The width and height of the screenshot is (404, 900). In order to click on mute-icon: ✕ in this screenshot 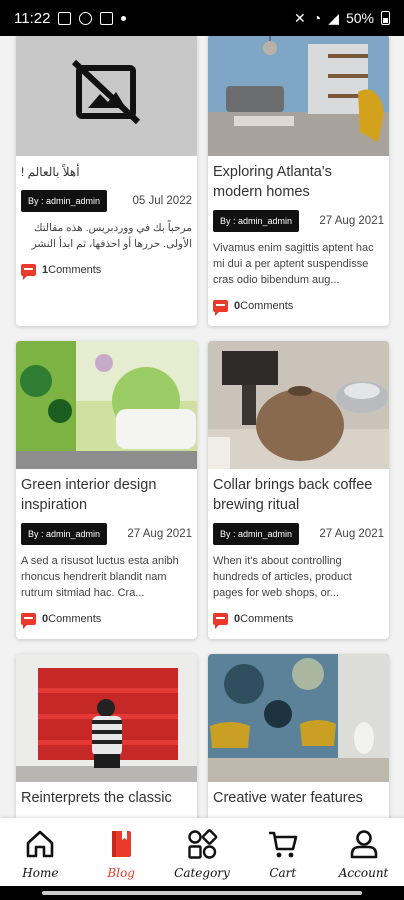, I will do `click(299, 17)`.